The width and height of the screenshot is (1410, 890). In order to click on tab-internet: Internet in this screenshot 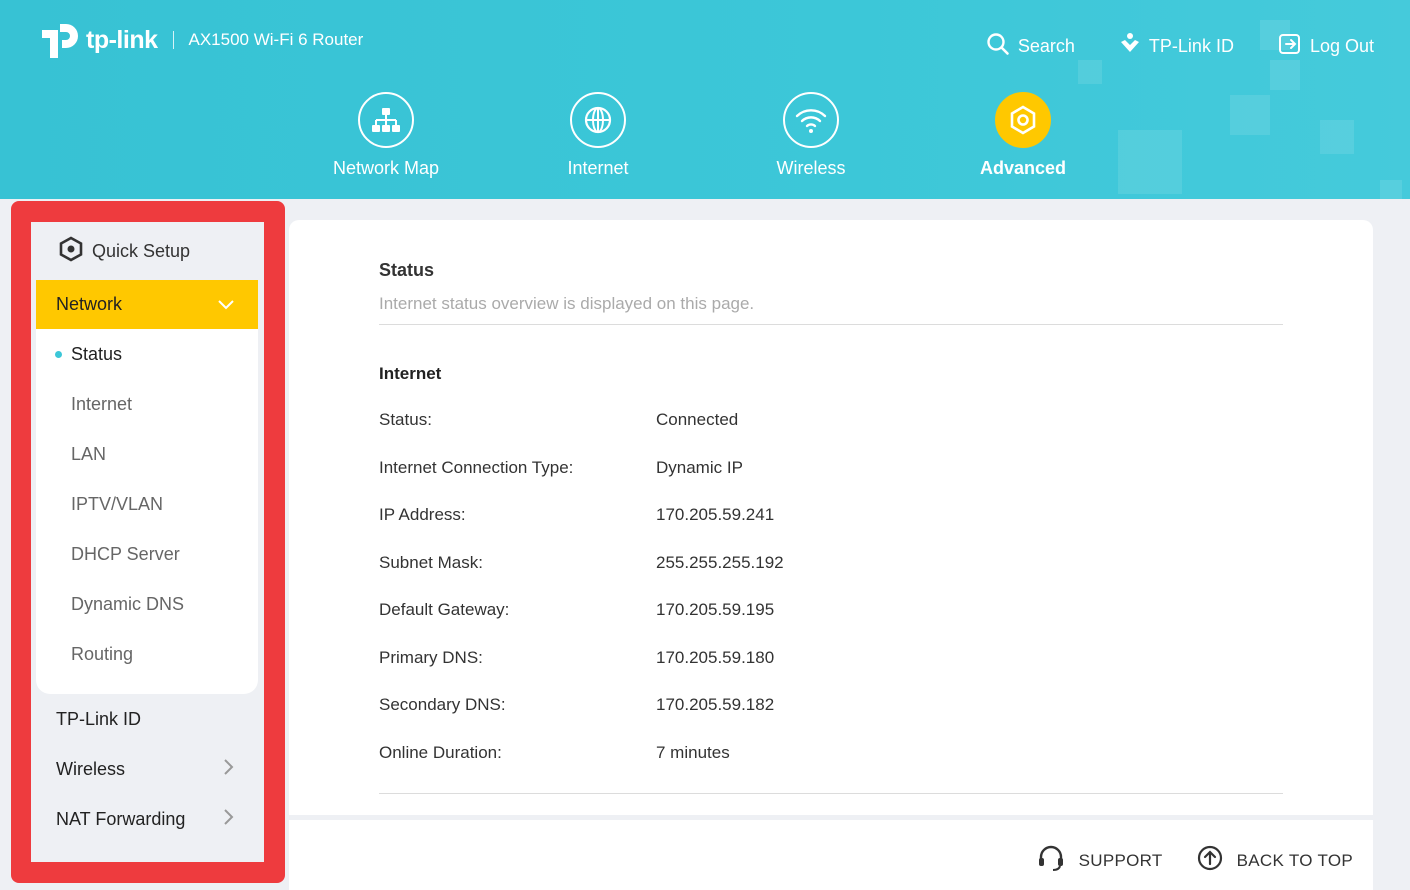, I will do `click(598, 135)`.